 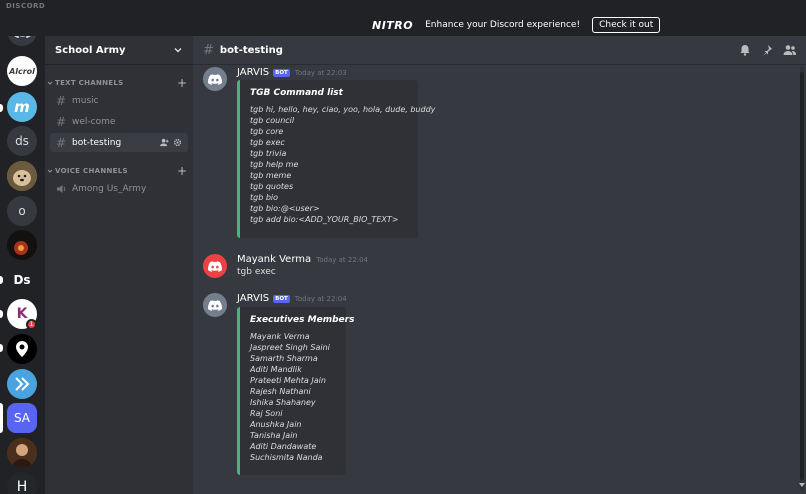 What do you see at coordinates (164, 142) in the screenshot?
I see `invite-icon` at bounding box center [164, 142].